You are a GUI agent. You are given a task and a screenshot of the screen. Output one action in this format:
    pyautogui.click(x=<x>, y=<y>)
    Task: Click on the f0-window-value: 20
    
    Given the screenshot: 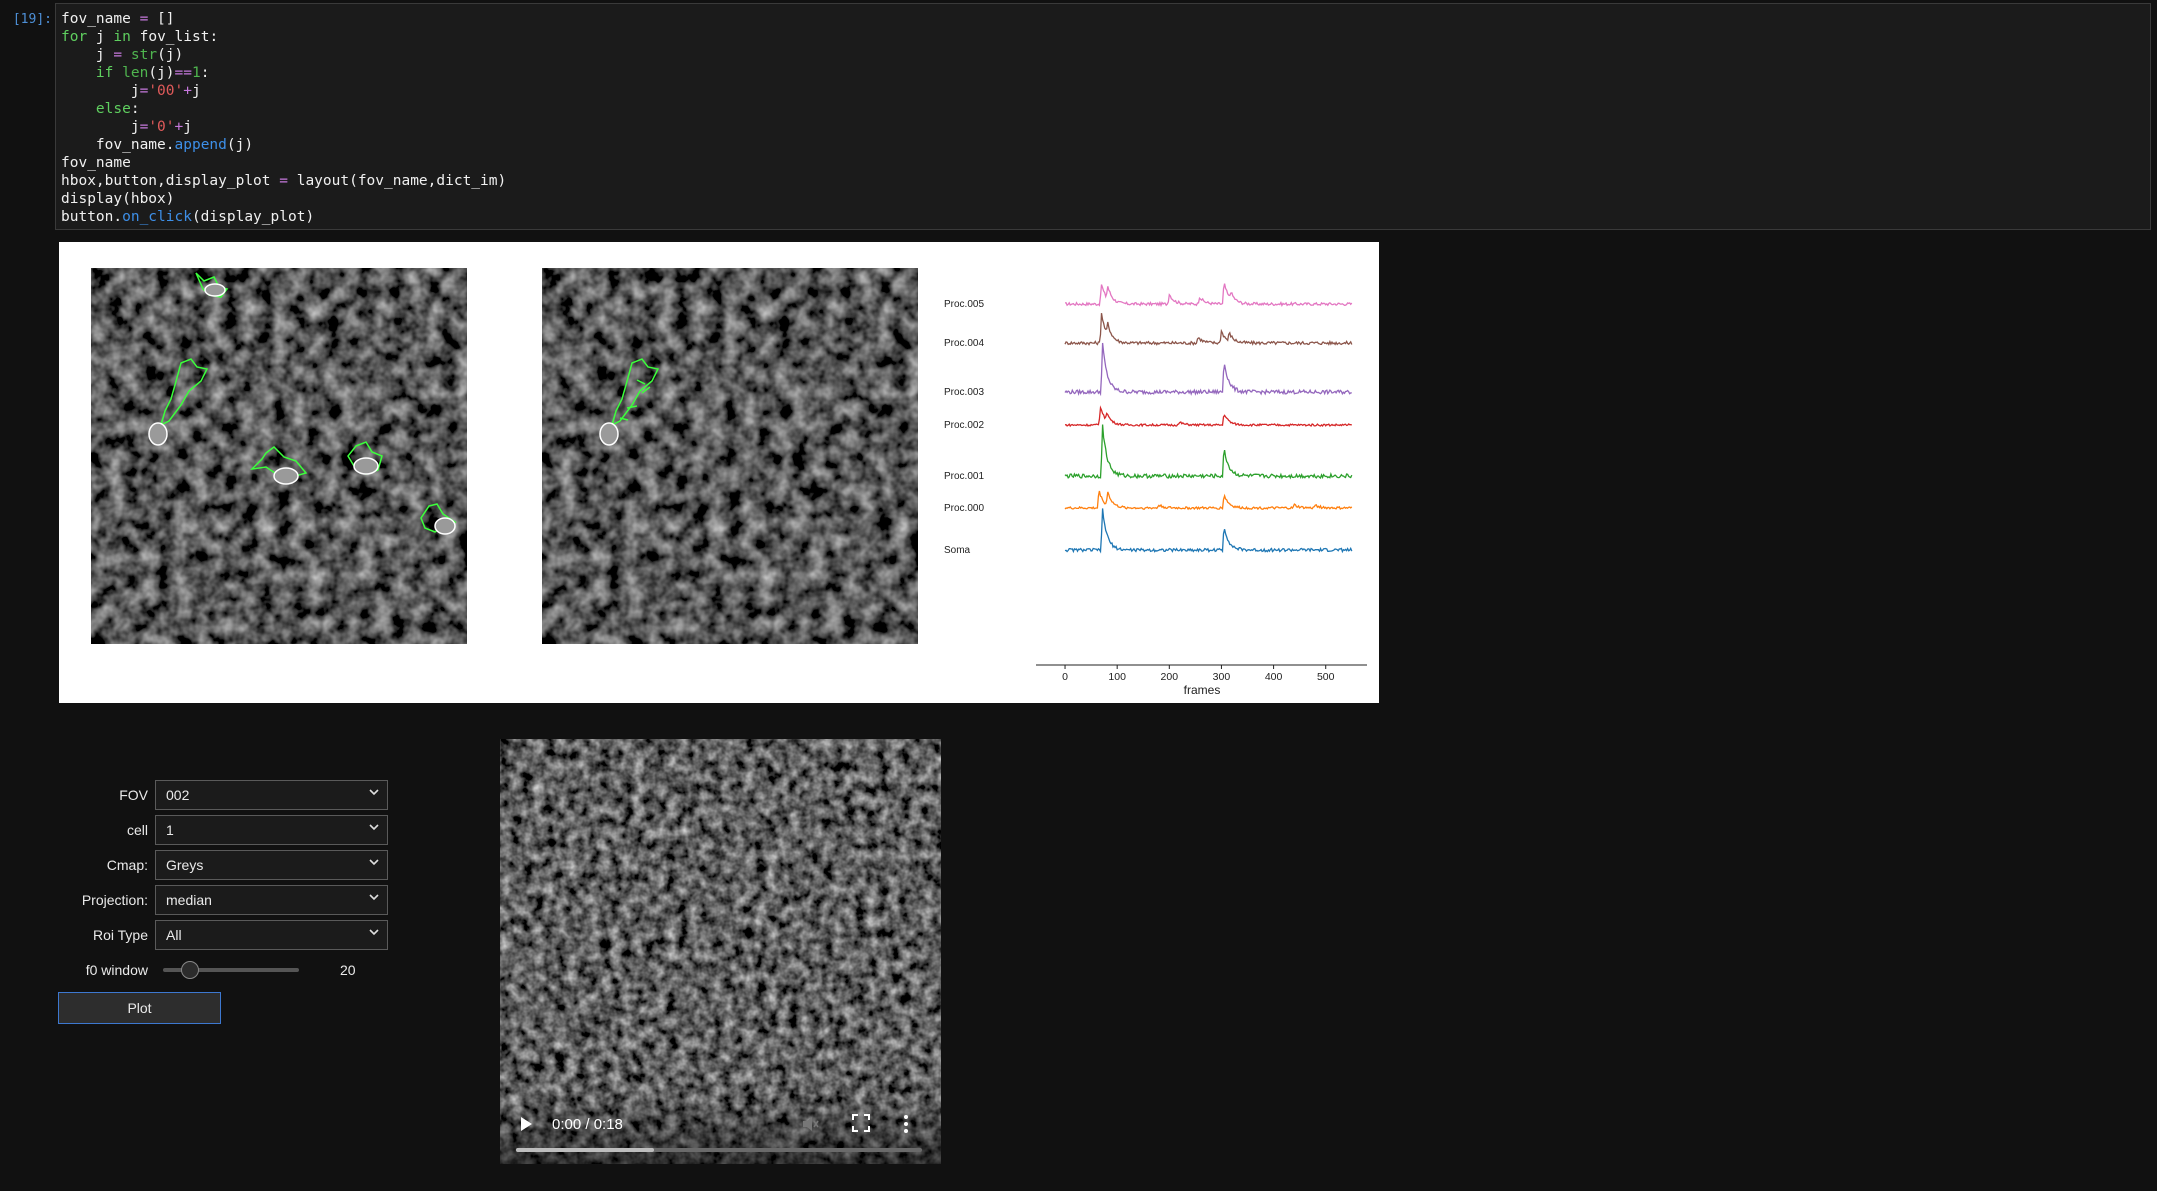 What is the action you would take?
    pyautogui.click(x=348, y=970)
    